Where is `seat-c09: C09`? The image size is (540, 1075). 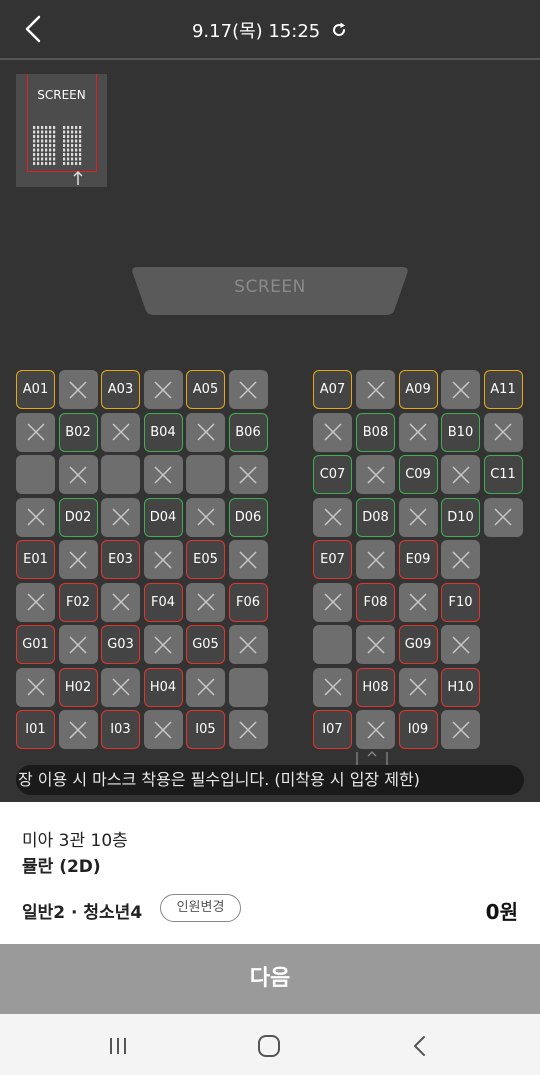 seat-c09: C09 is located at coordinates (418, 474).